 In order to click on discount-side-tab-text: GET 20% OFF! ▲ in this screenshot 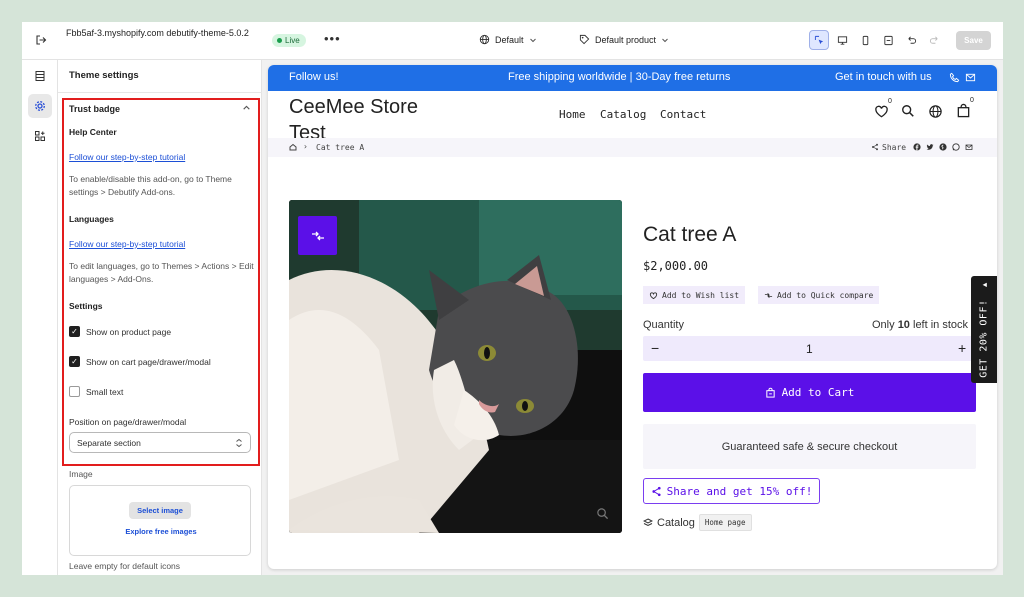, I will do `click(984, 330)`.